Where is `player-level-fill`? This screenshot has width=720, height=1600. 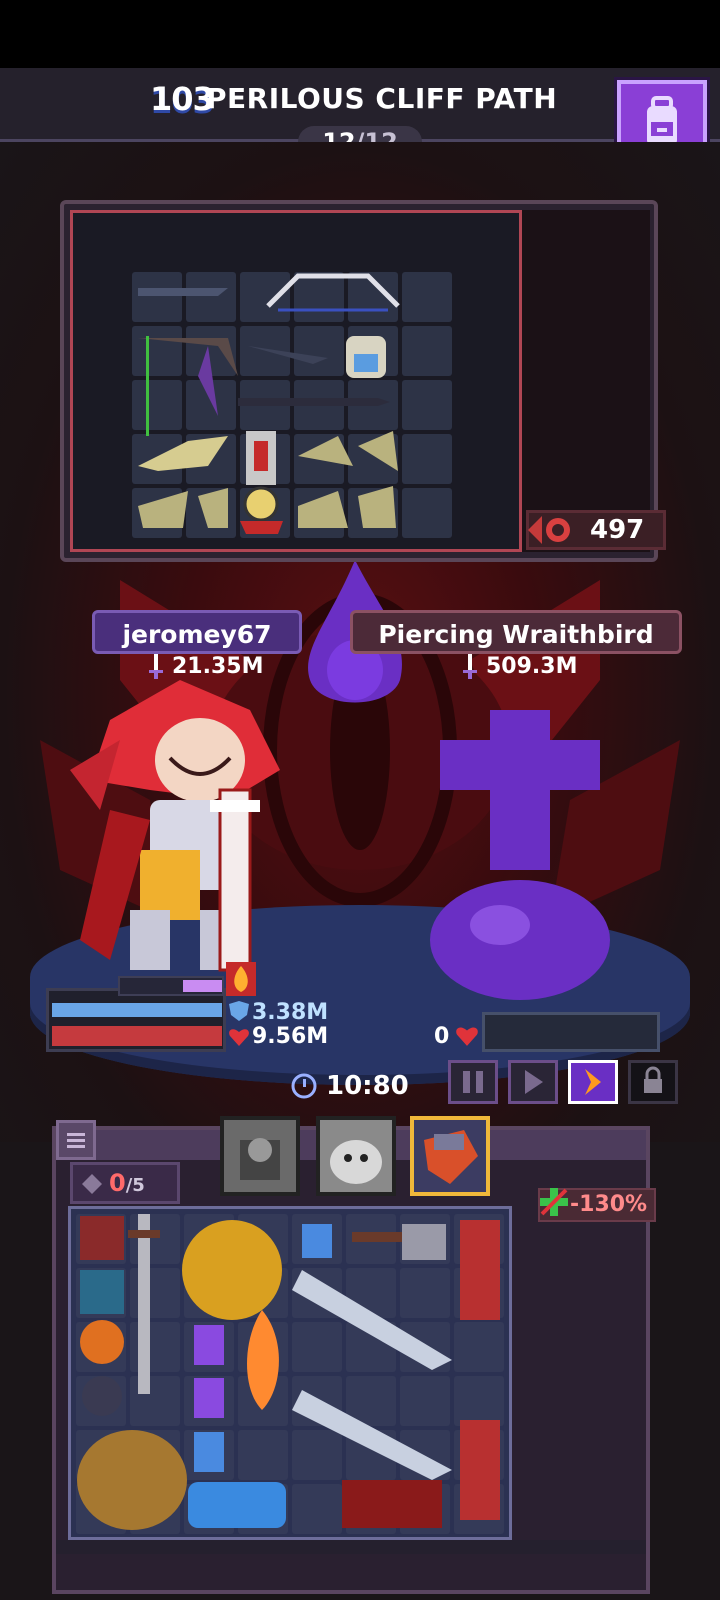
player-level-fill is located at coordinates (202, 986).